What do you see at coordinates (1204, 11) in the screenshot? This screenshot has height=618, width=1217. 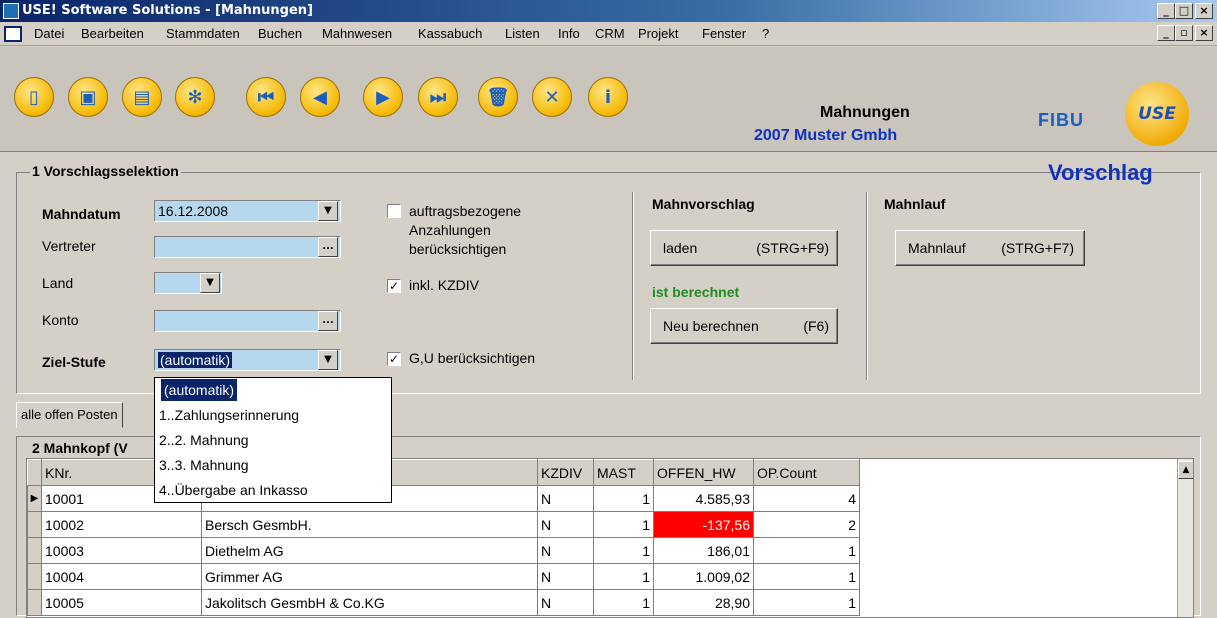 I see `close-button: ×` at bounding box center [1204, 11].